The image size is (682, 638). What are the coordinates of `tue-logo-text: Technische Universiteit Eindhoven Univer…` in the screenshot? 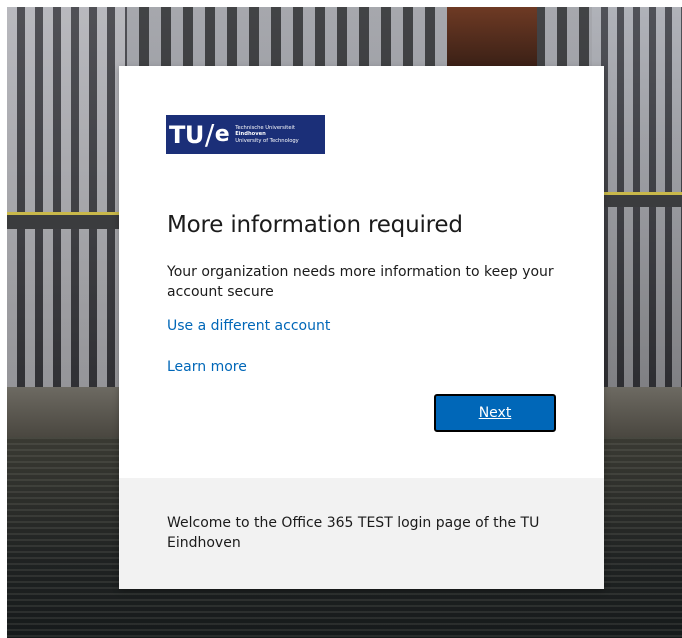 It's located at (267, 135).